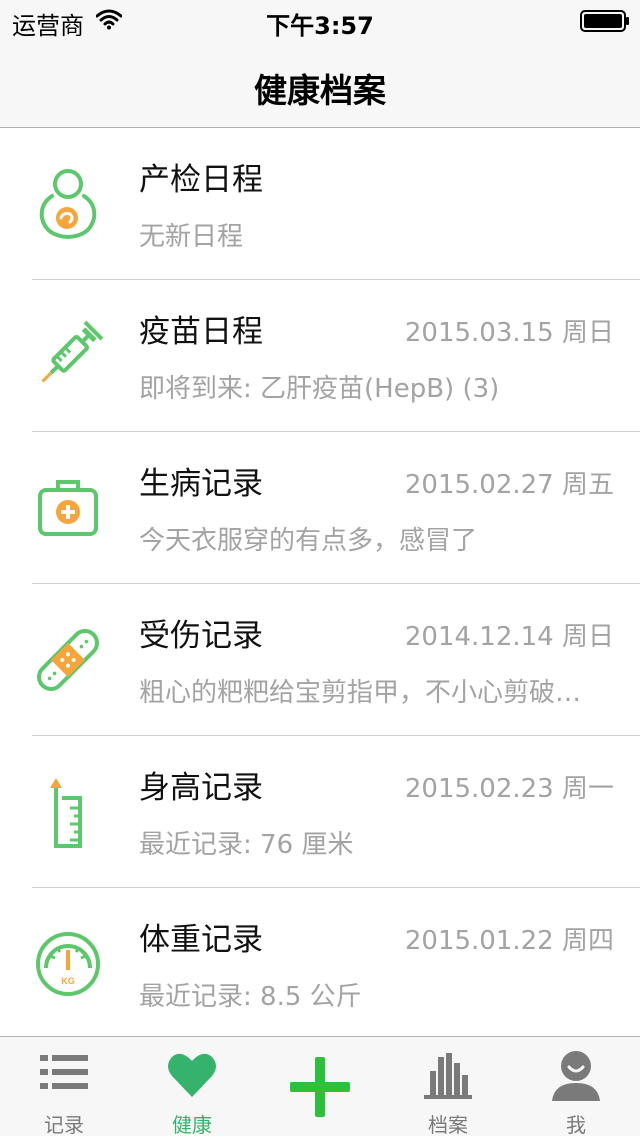  Describe the element at coordinates (448, 1124) in the screenshot. I see `tab-label: 档案` at that location.